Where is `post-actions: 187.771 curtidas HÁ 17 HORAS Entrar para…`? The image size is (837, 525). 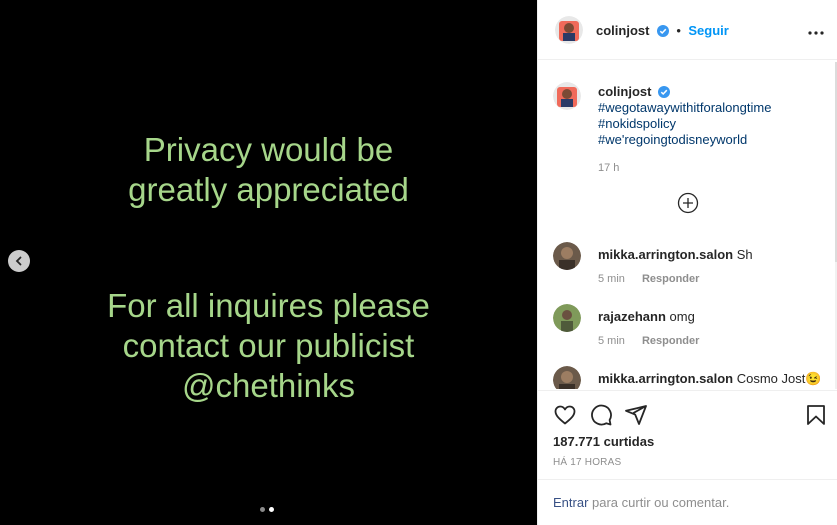 post-actions: 187.771 curtidas HÁ 17 HORAS Entrar para… is located at coordinates (687, 457).